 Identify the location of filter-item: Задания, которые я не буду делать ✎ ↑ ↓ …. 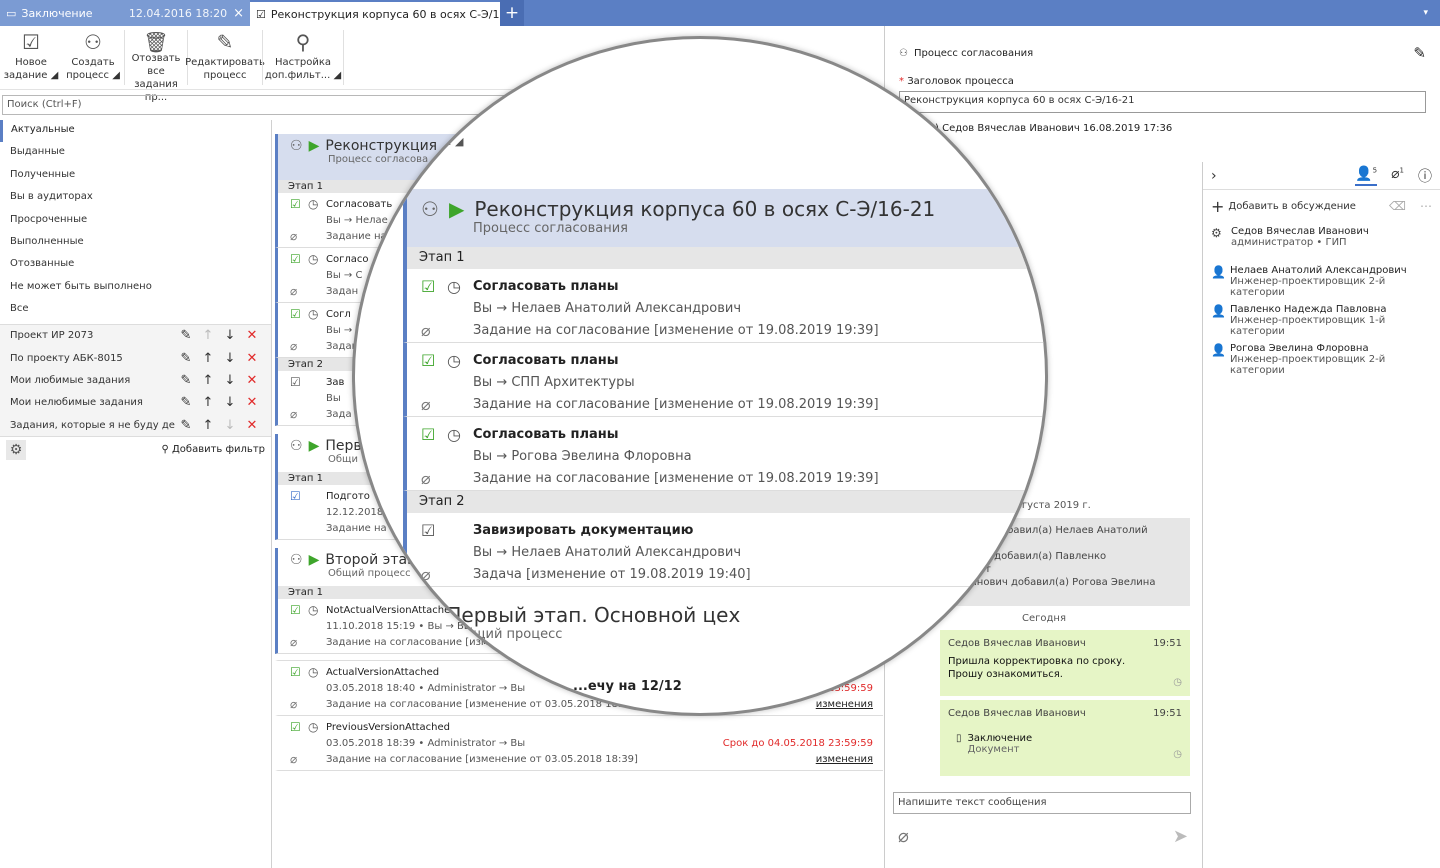
(135, 425).